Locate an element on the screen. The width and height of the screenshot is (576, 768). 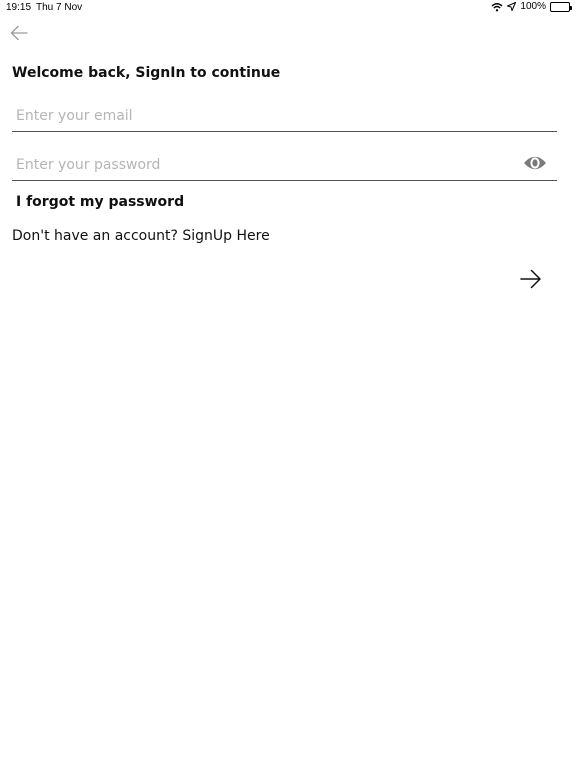
battery-icon is located at coordinates (561, 6).